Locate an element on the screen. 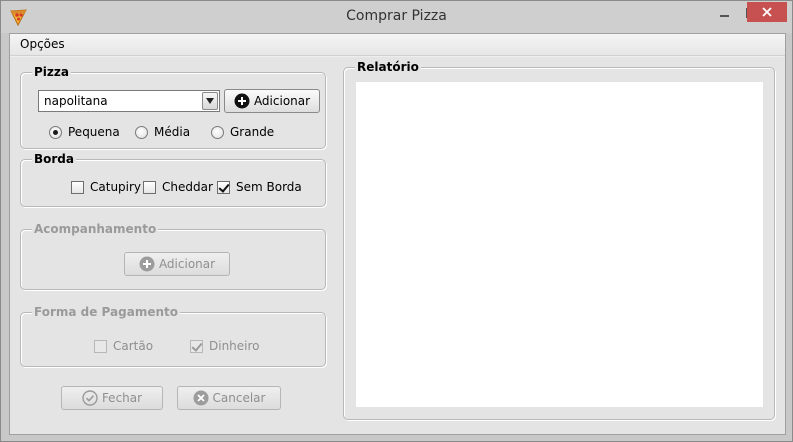 The width and height of the screenshot is (793, 442). cancelar-label: Cancelar is located at coordinates (239, 398).